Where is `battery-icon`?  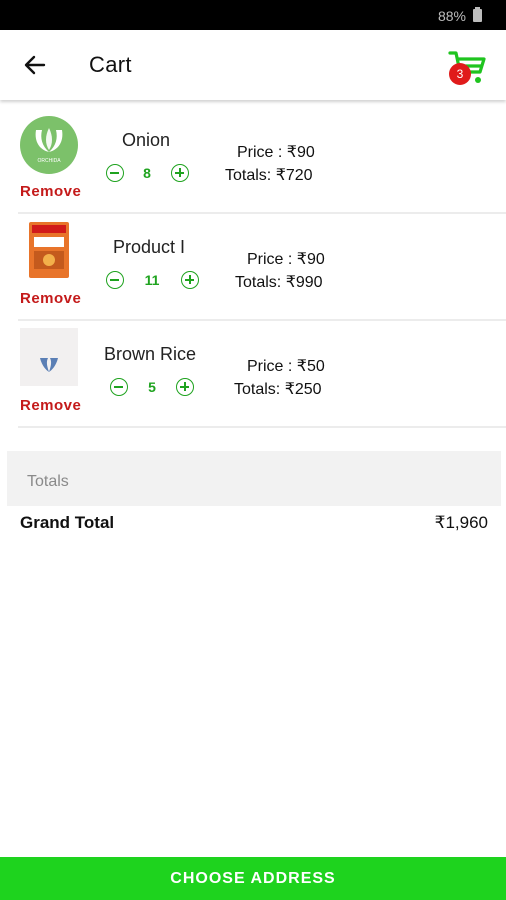 battery-icon is located at coordinates (477, 14).